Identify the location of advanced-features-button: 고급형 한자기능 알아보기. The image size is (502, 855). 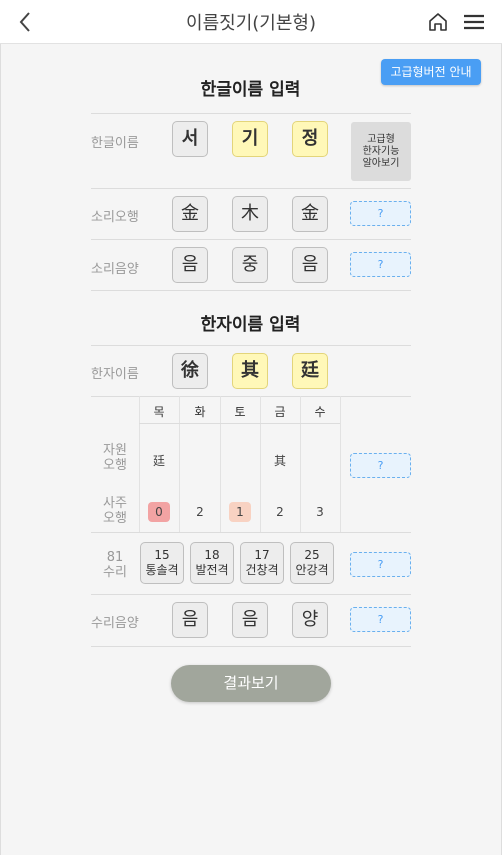
(381, 151).